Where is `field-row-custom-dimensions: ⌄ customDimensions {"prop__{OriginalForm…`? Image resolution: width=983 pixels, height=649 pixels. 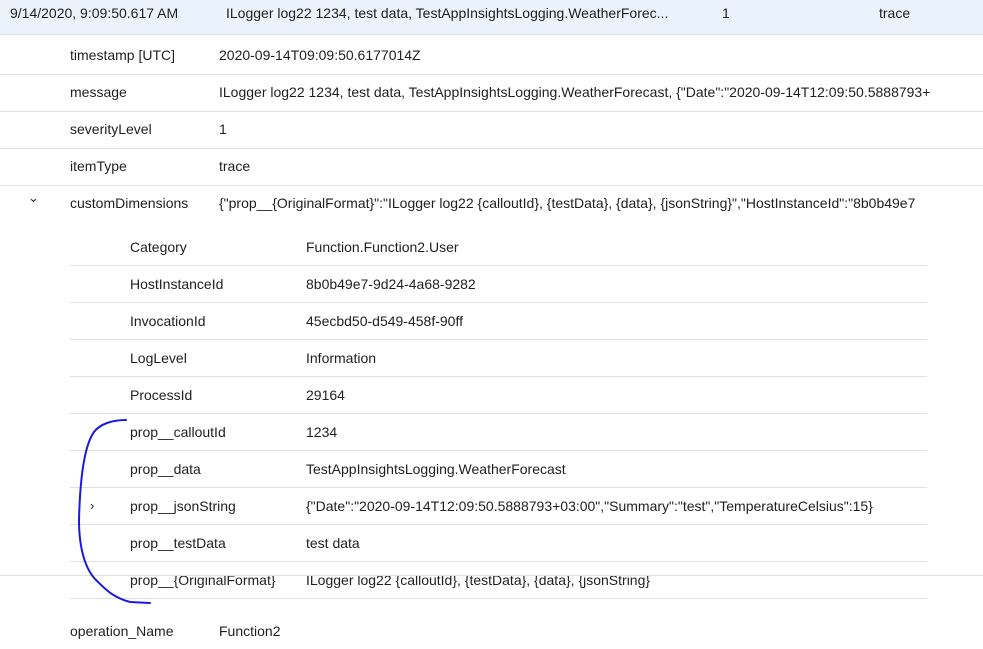 field-row-custom-dimensions: ⌄ customDimensions {"prop__{OriginalForm… is located at coordinates (491, 203).